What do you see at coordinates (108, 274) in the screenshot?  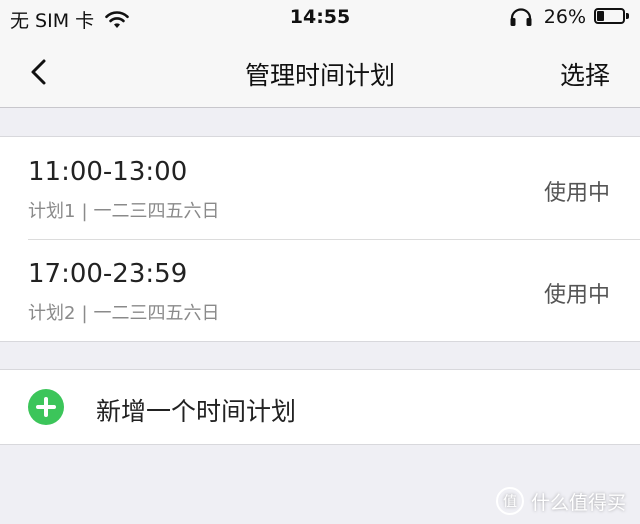 I see `plan-time-range: 17:00-23:59` at bounding box center [108, 274].